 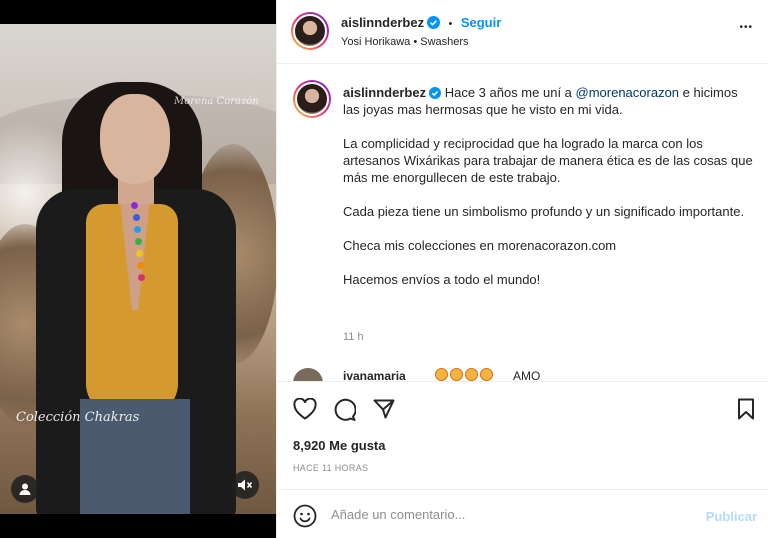 What do you see at coordinates (405, 42) in the screenshot?
I see `audio-attribution: Yosi Horikawa • Swashers` at bounding box center [405, 42].